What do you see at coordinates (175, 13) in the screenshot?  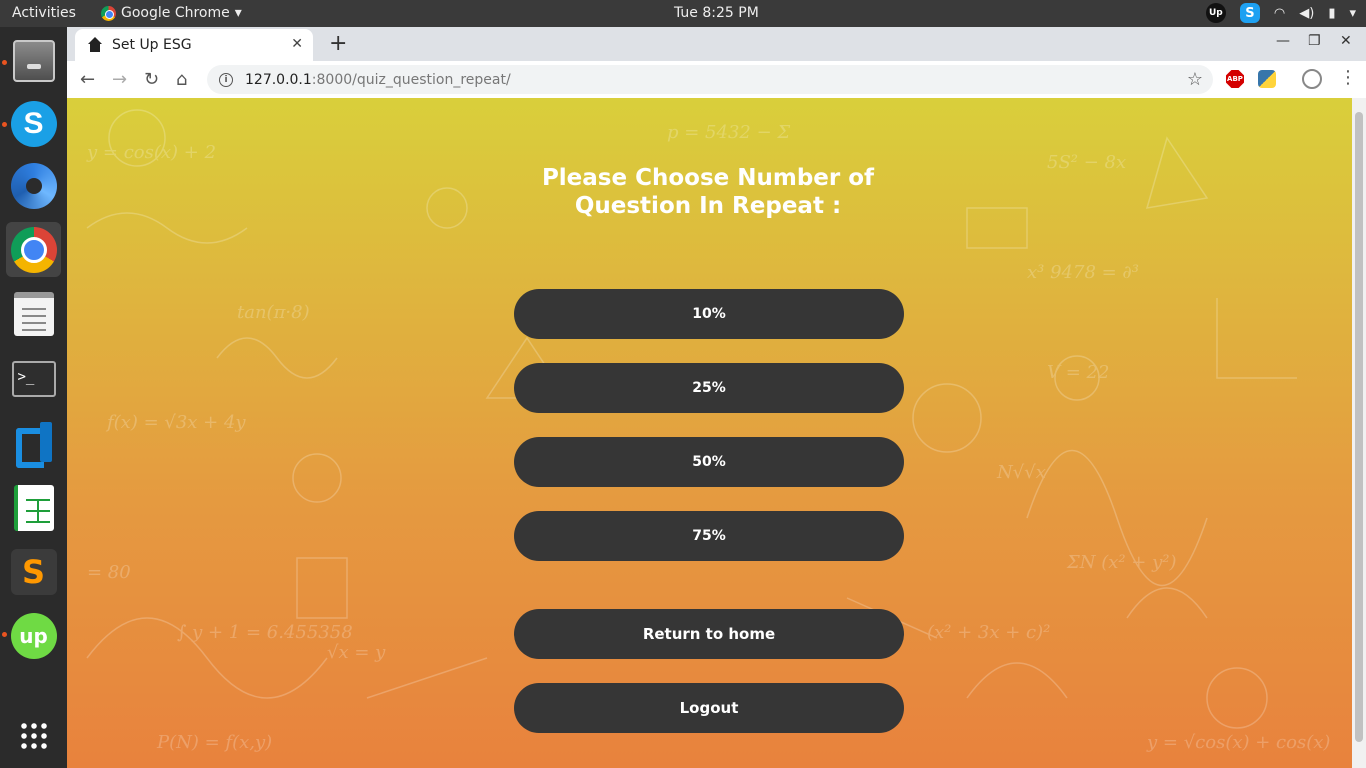 I see `app-menu-label: Google Chrome` at bounding box center [175, 13].